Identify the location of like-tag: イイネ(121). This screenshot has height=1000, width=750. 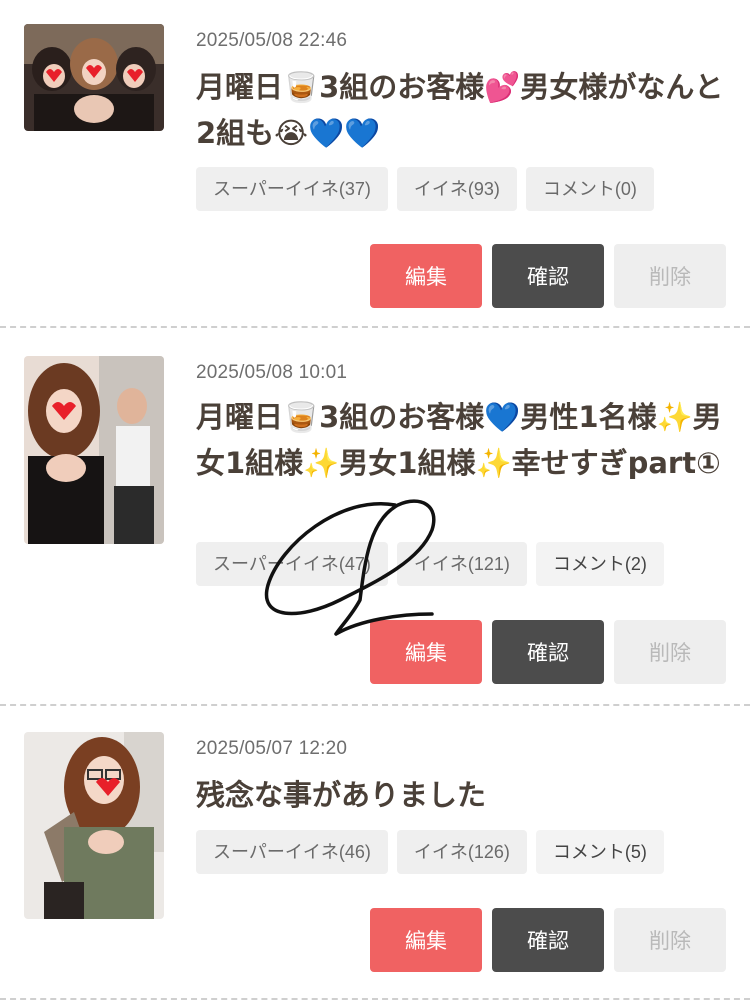
(461, 564).